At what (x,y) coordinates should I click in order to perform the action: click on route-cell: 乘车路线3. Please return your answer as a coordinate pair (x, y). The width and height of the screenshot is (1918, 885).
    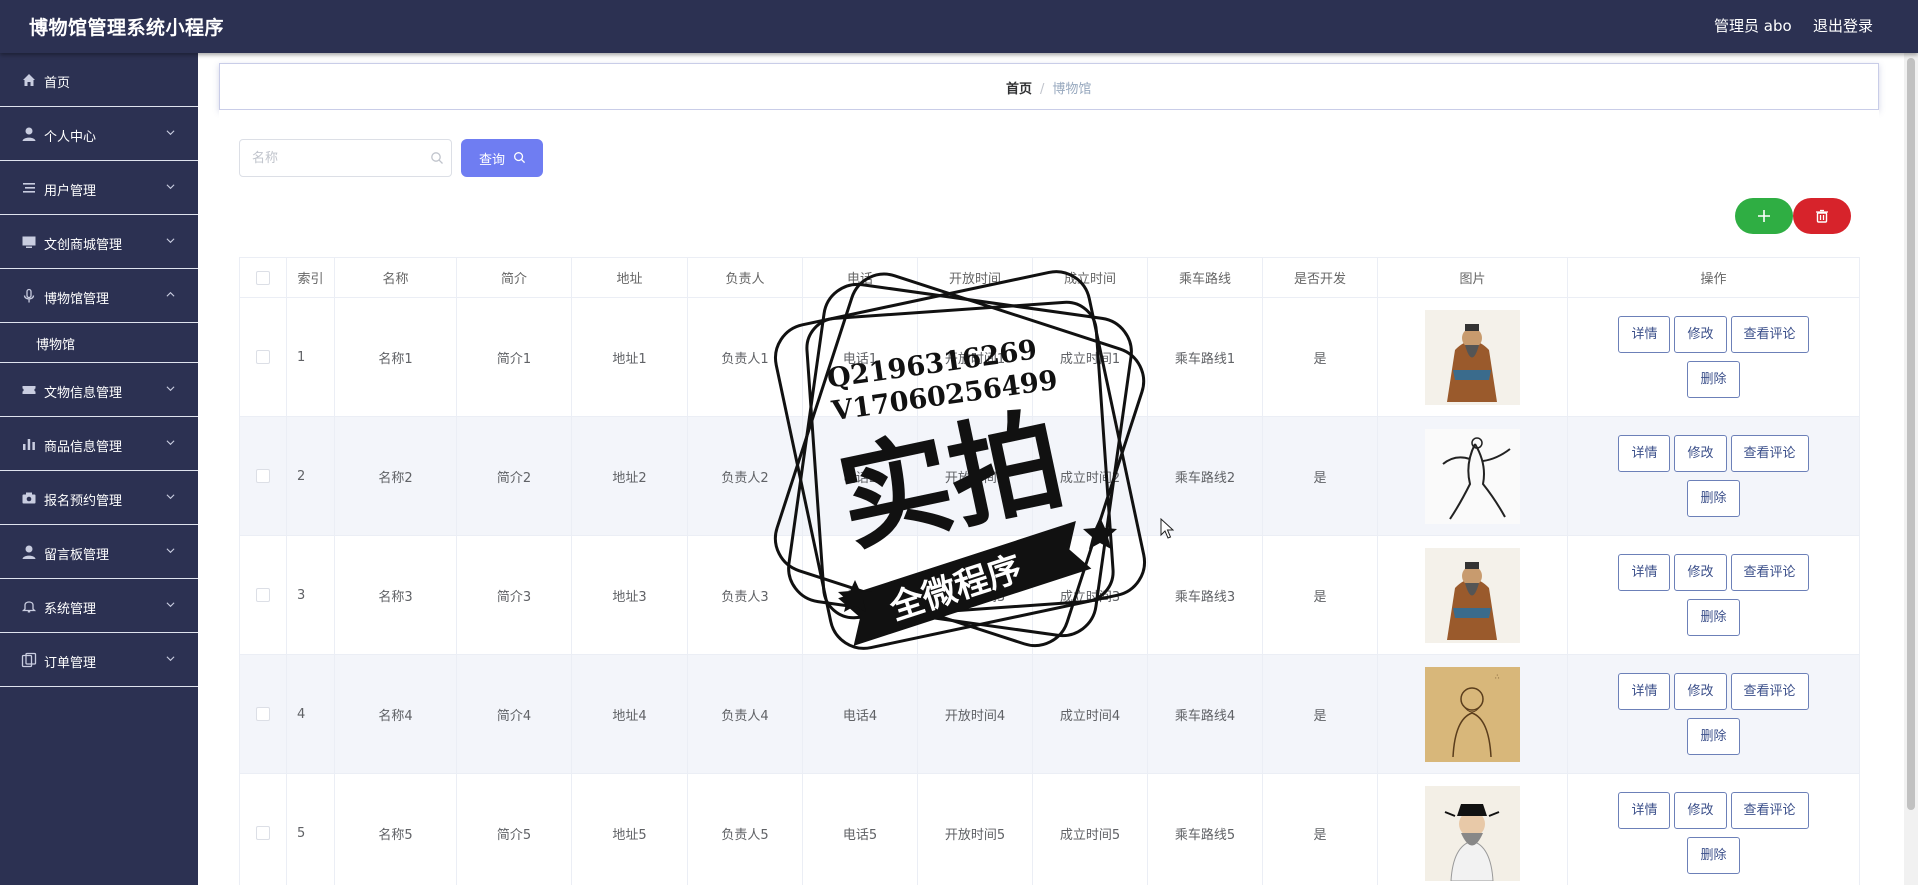
    Looking at the image, I should click on (1205, 595).